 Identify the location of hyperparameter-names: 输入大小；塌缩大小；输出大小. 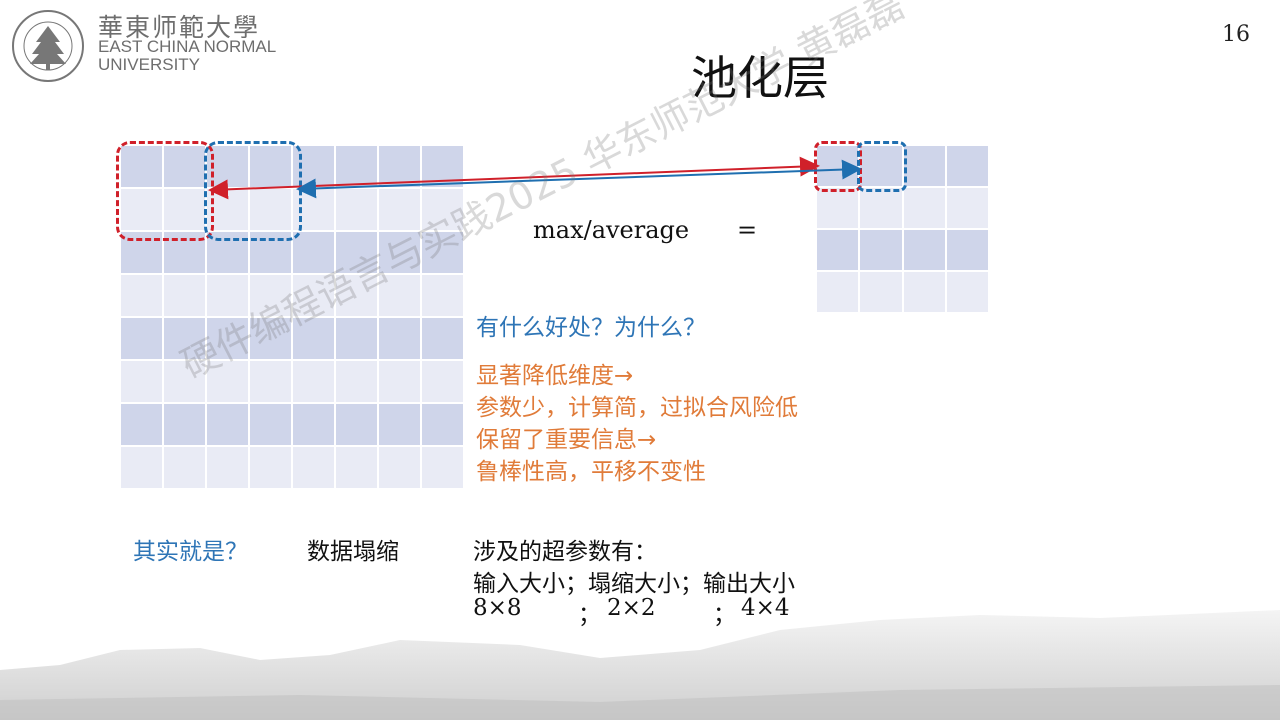
(634, 584).